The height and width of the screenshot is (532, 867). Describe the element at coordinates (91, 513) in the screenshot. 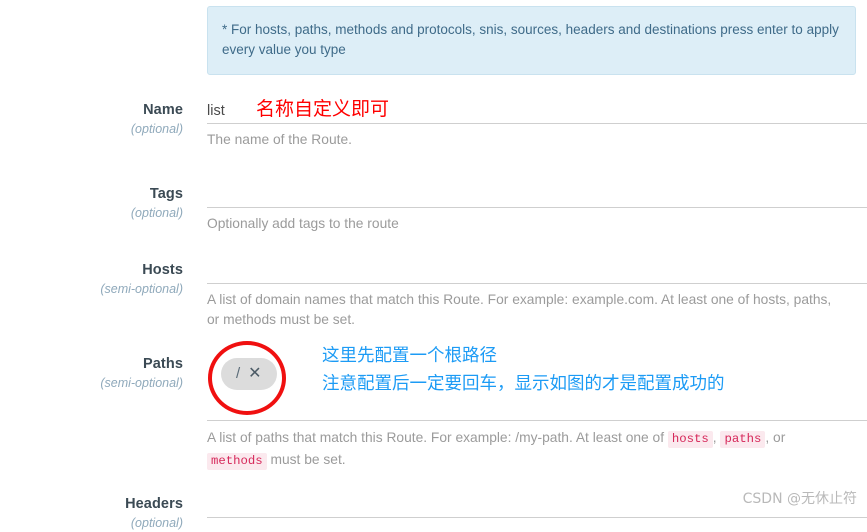

I see `field-label-headers: Headers (optional)` at that location.